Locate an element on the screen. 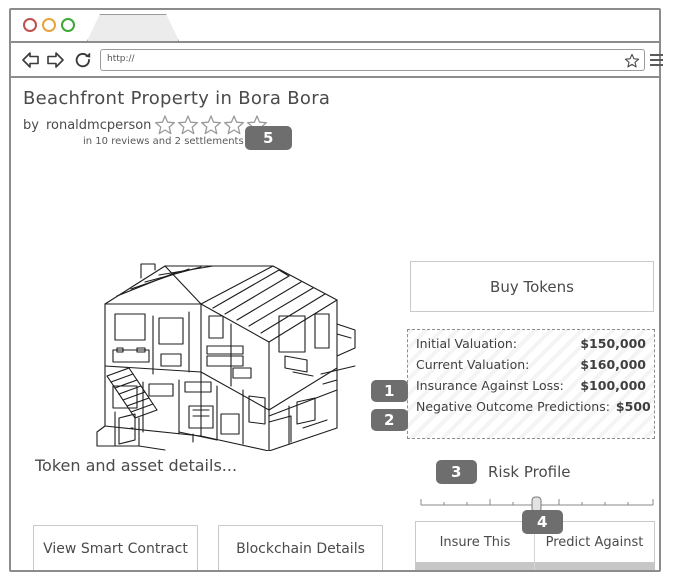  browser-tab is located at coordinates (133, 27).